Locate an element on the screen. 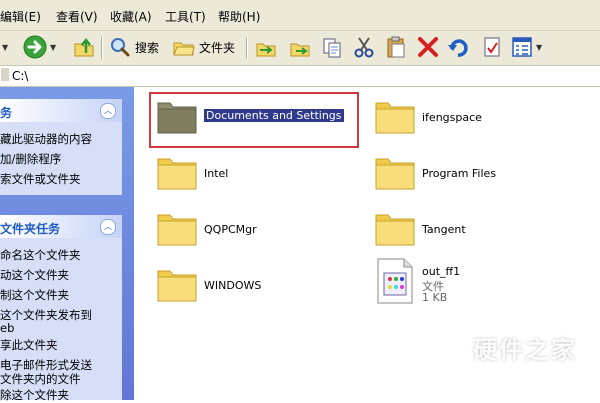 Image resolution: width=600 pixels, height=403 pixels. folders-label: 文件夹 is located at coordinates (217, 47).